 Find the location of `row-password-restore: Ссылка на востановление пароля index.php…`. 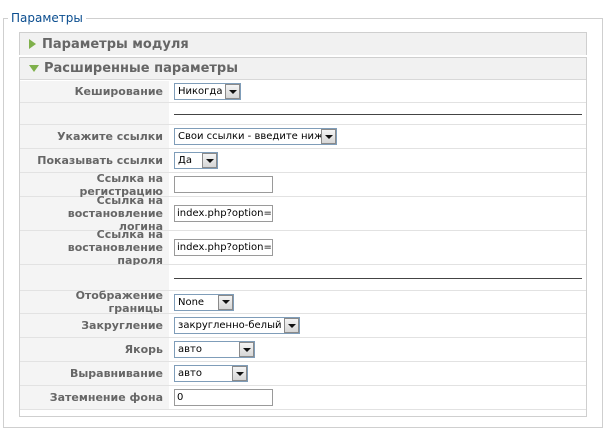

row-password-restore: Ссылка на востановление пароля index.php… is located at coordinates (303, 247).